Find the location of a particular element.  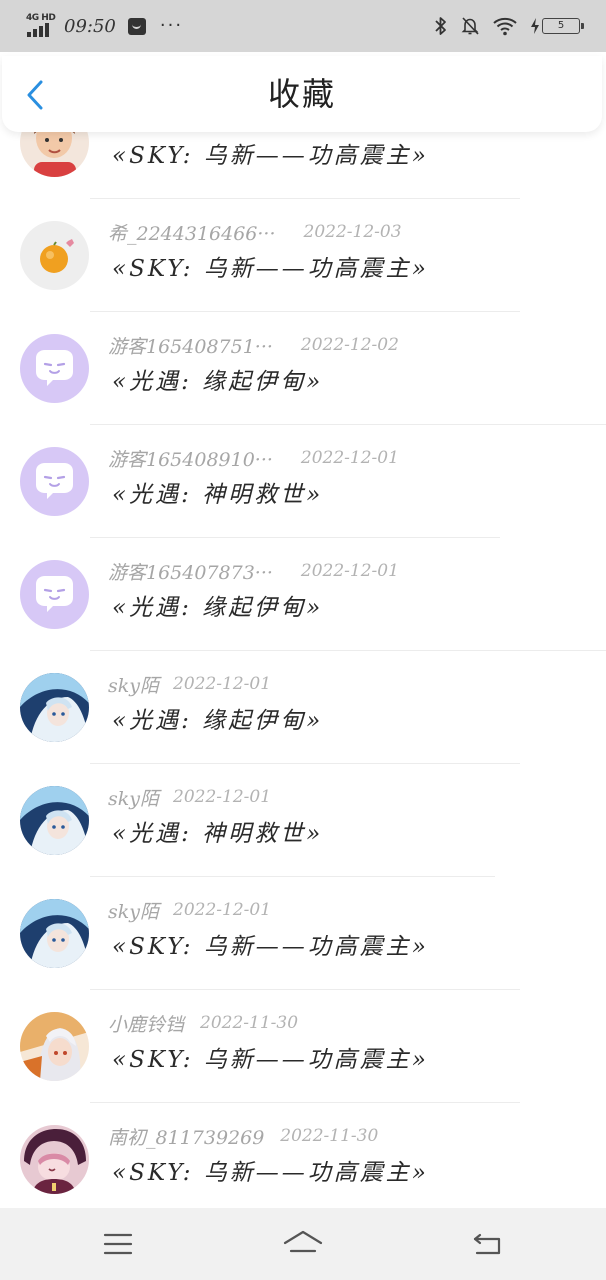

list-item: sky陌 2022-12-01 «SKY: 乌新——功高震主» is located at coordinates (303, 933).